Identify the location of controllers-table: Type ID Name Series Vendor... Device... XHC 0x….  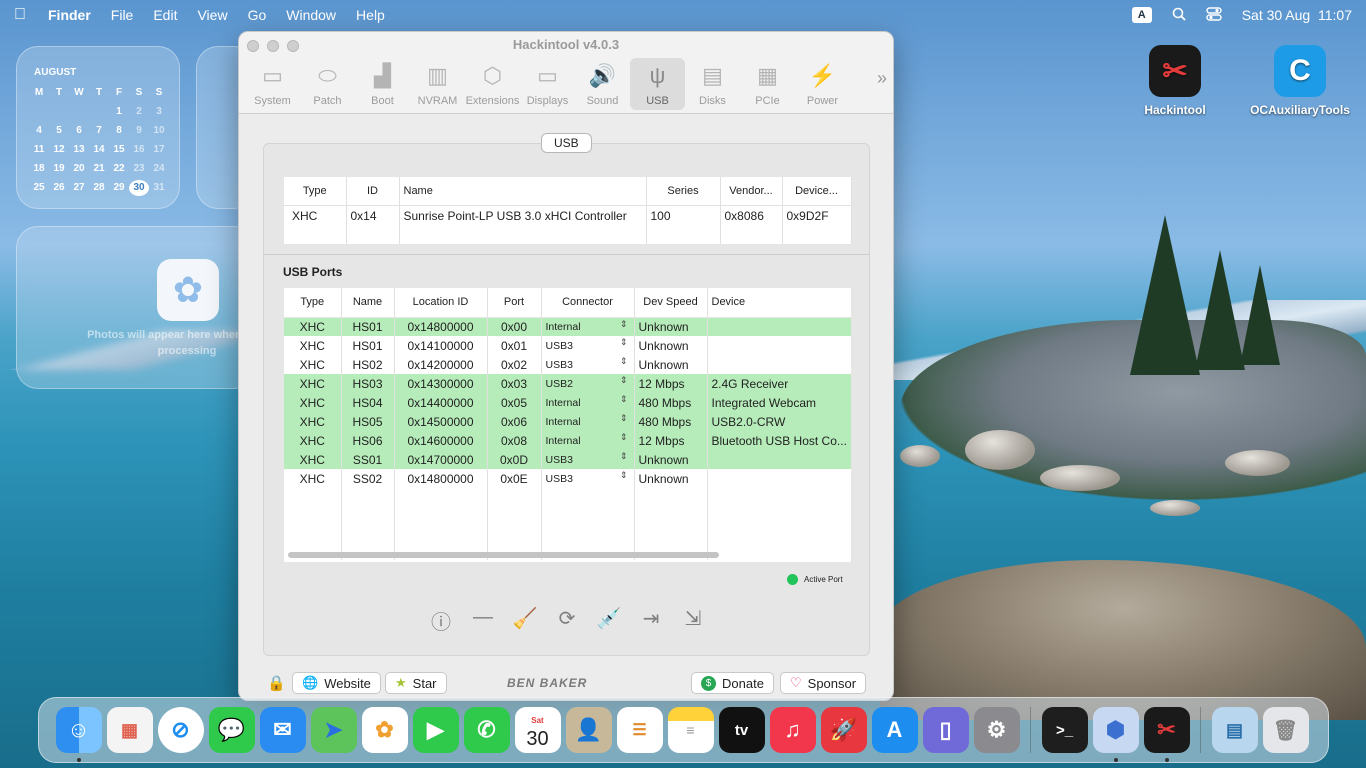
(568, 210).